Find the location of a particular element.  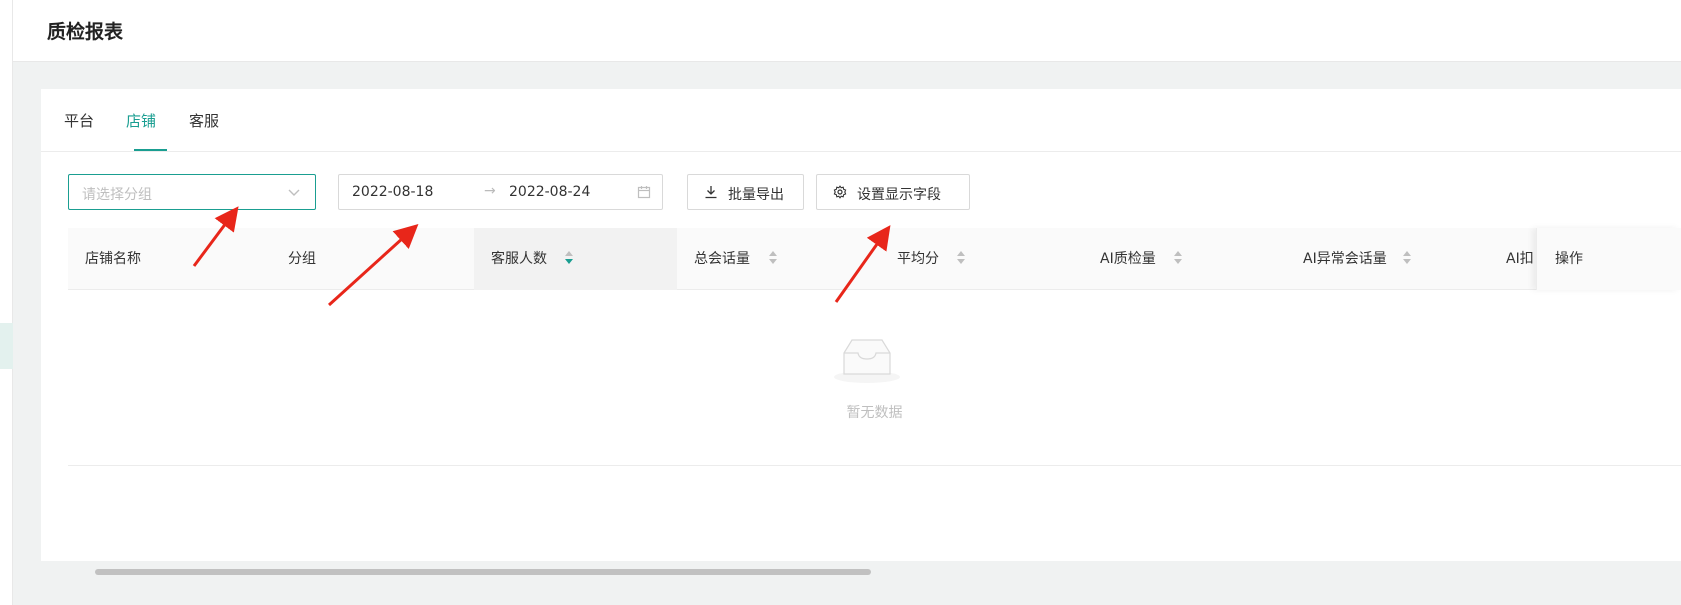

tab-active-indicator is located at coordinates (150, 150).